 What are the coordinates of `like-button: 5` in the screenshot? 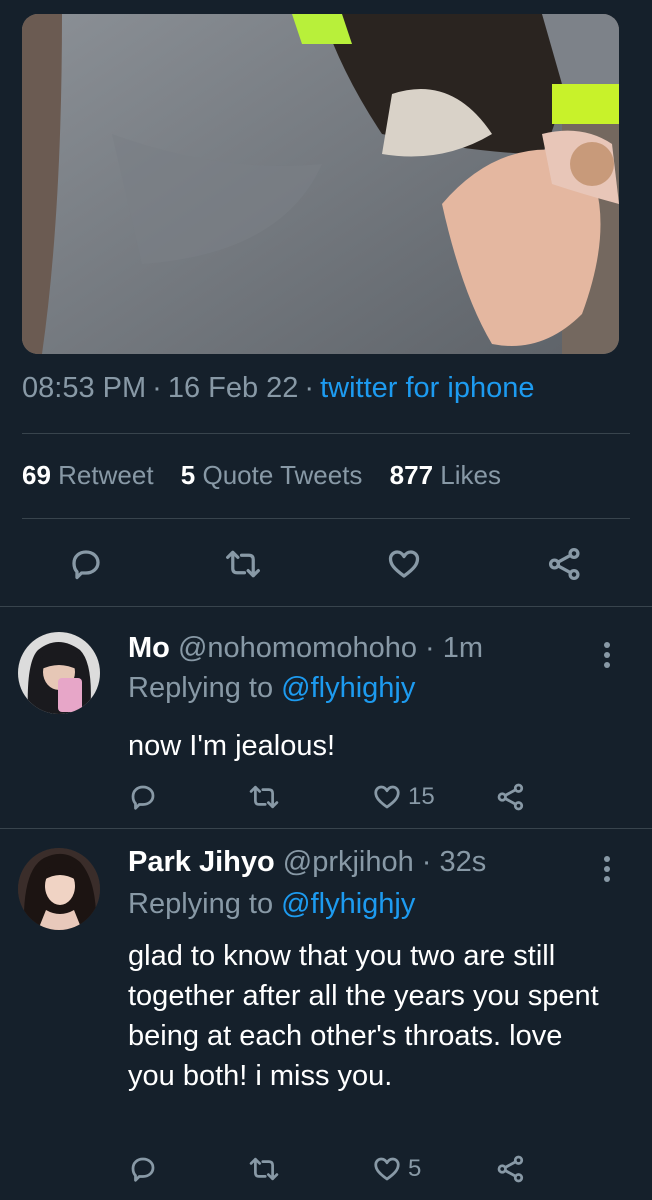 It's located at (396, 1169).